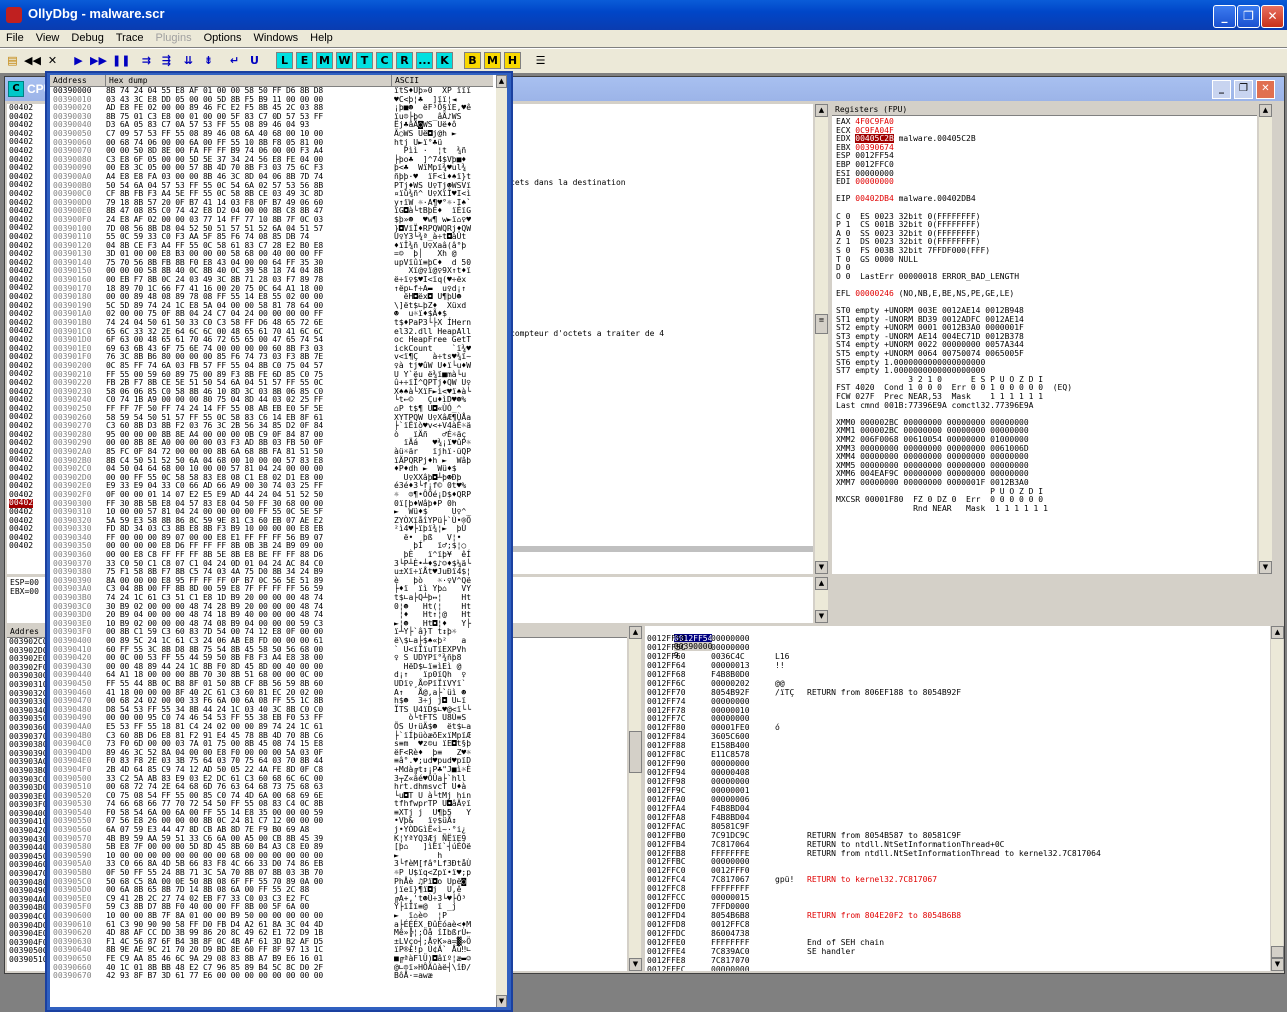  Describe the element at coordinates (98, 60) in the screenshot. I see `step-icon: ▶▶` at that location.